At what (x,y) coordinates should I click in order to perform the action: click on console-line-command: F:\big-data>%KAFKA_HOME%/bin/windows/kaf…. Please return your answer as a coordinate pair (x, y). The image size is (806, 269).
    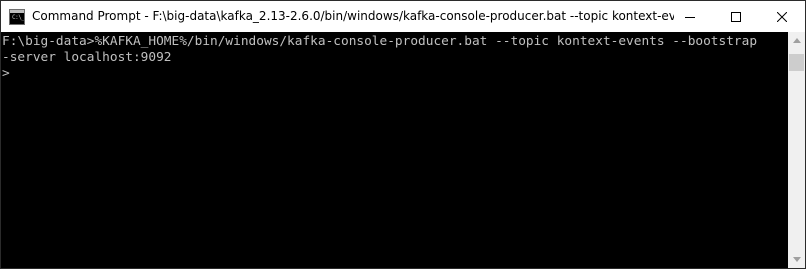
    Looking at the image, I should click on (380, 41).